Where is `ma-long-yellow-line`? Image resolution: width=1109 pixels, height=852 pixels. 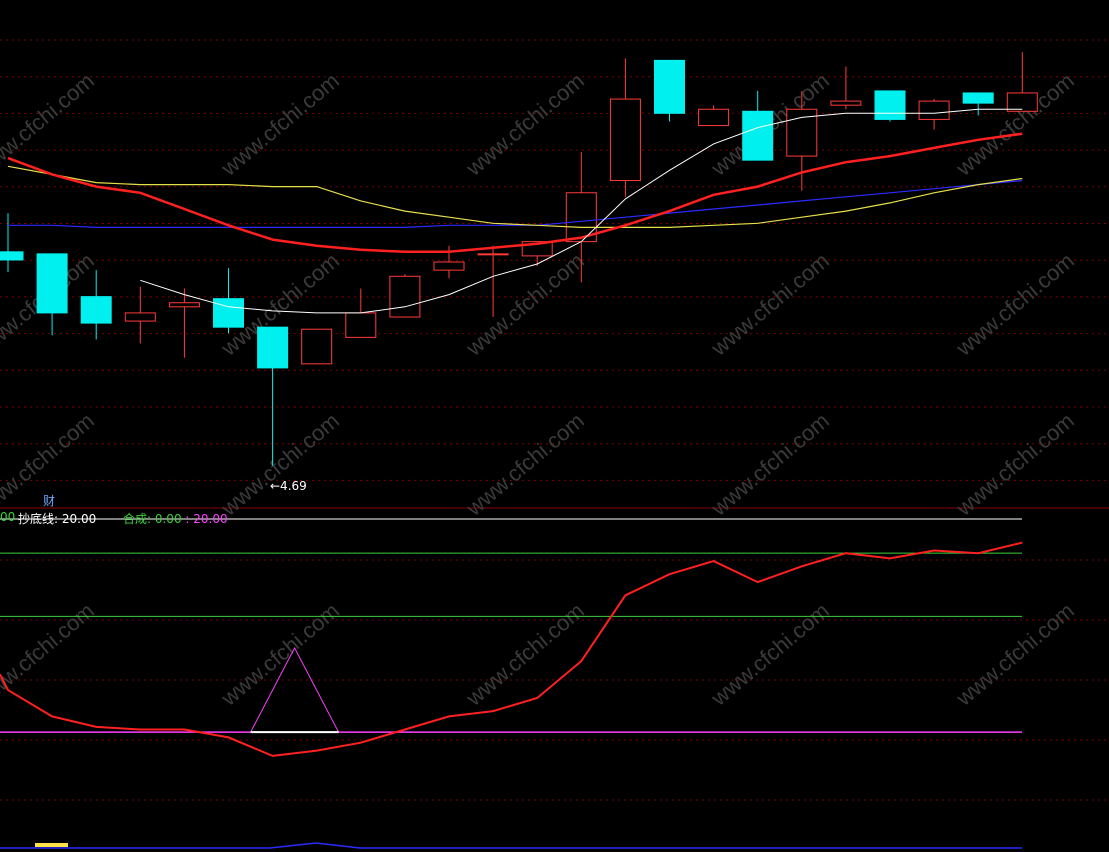 ma-long-yellow-line is located at coordinates (515, 196).